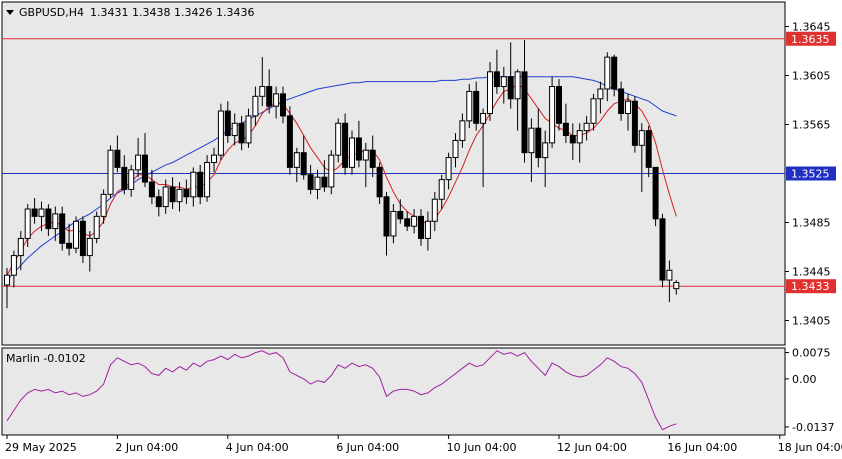 The image size is (842, 459). I want to click on time-tick-label: 10 Jun 04:00, so click(482, 447).